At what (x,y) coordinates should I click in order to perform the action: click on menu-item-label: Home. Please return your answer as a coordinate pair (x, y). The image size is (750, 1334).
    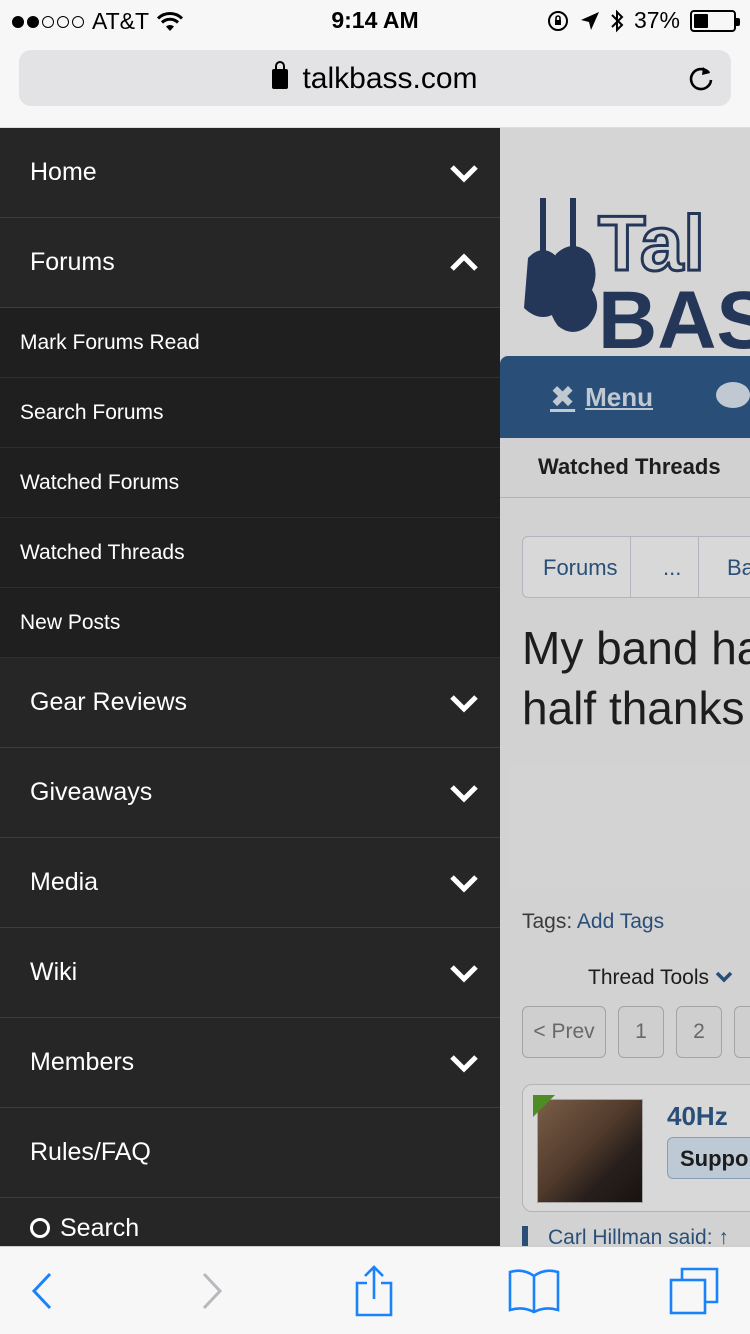
    Looking at the image, I should click on (63, 172).